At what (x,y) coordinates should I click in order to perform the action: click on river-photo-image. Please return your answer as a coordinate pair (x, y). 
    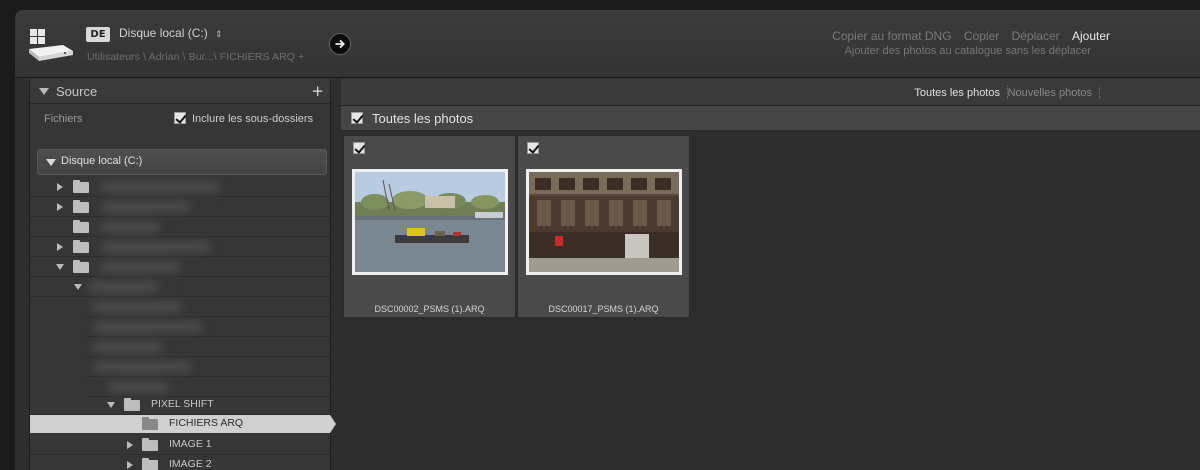
    Looking at the image, I should click on (430, 222).